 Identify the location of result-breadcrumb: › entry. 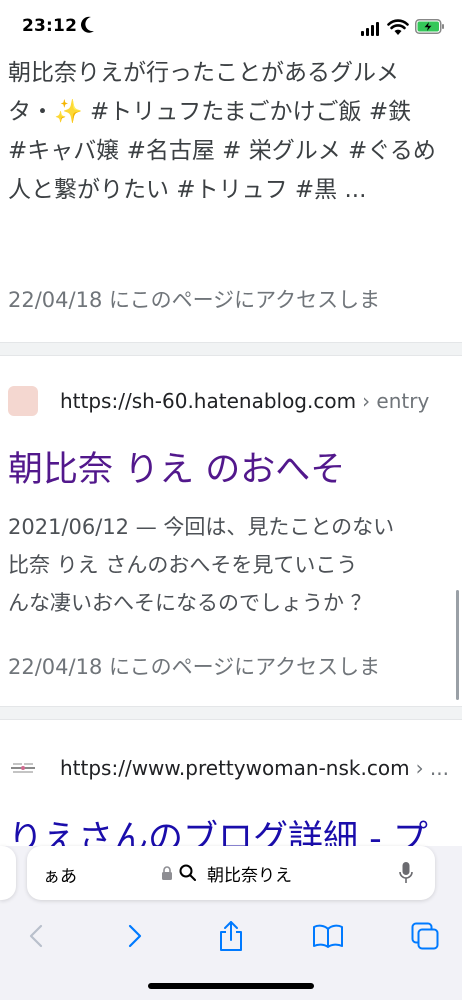
(396, 401).